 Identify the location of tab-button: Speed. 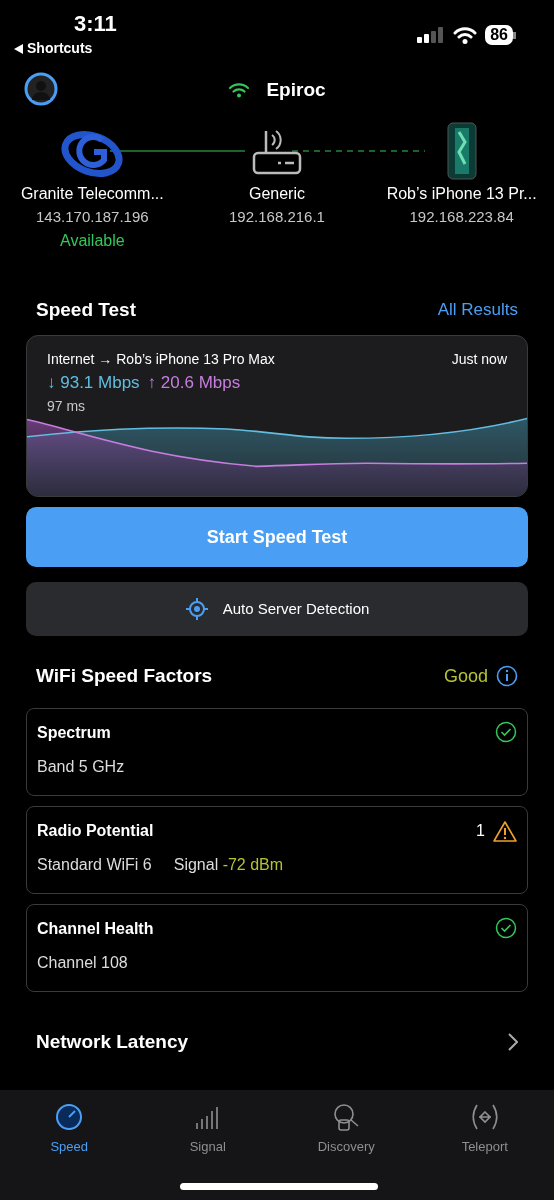
(69, 1131).